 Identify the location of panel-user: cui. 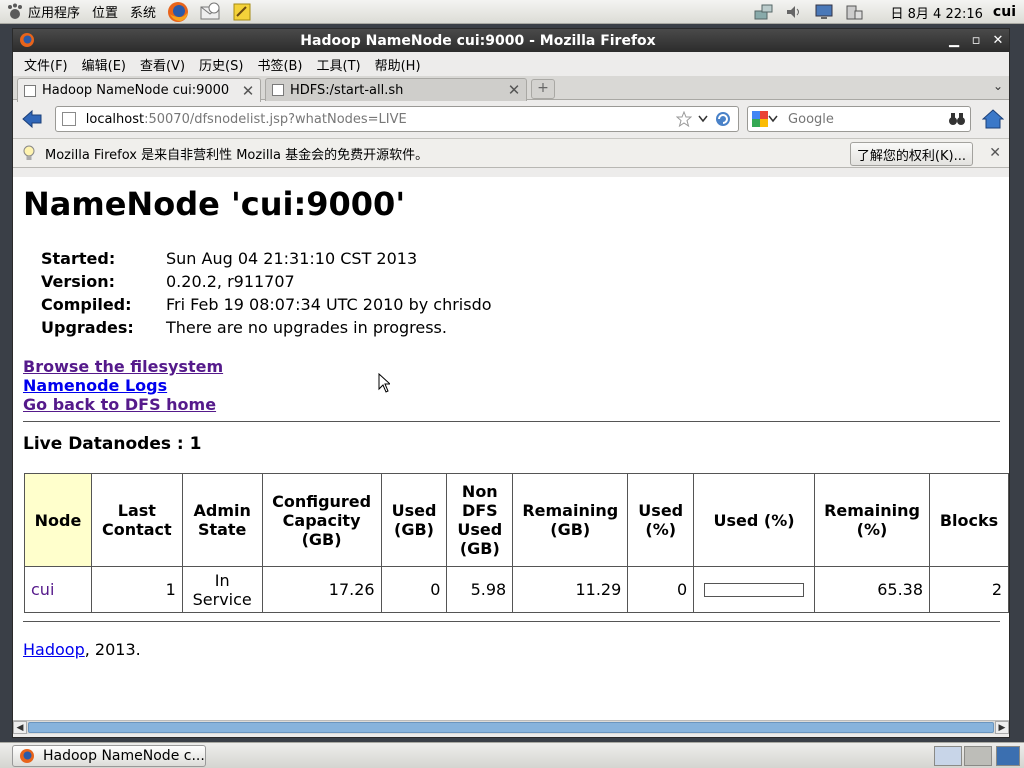
(1004, 12).